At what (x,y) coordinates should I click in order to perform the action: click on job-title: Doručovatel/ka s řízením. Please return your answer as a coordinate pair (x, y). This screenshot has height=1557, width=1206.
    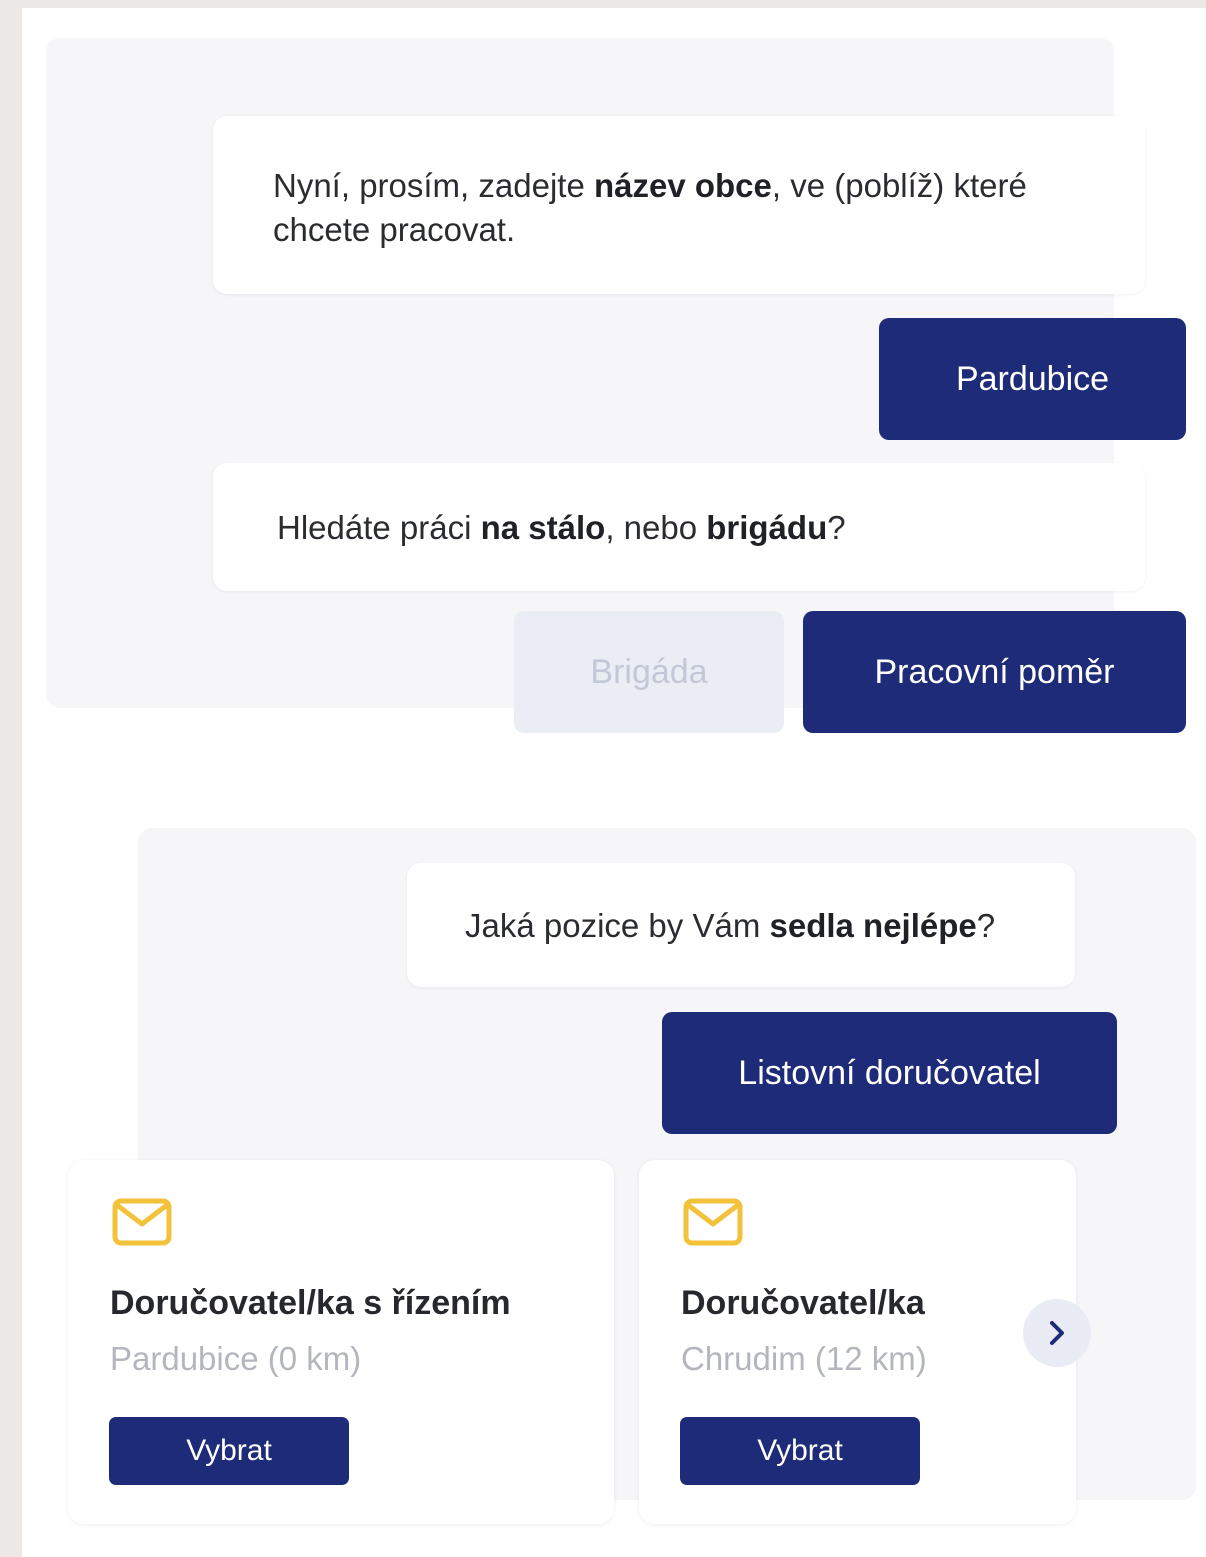
    Looking at the image, I should click on (310, 1303).